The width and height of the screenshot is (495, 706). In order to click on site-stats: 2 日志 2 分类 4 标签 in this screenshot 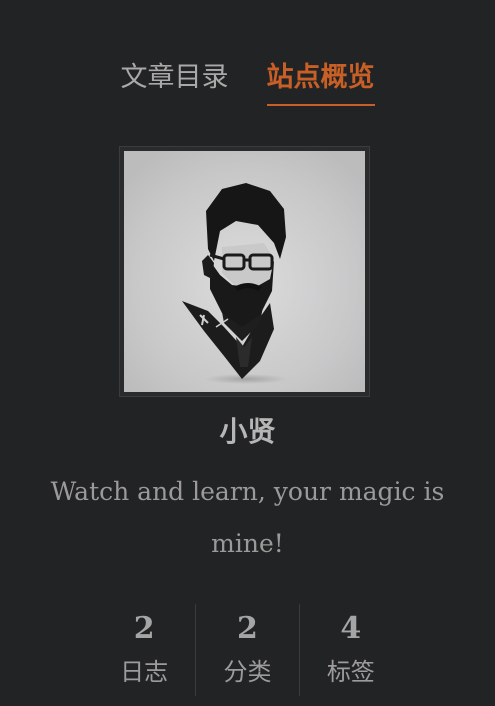, I will do `click(247, 650)`.